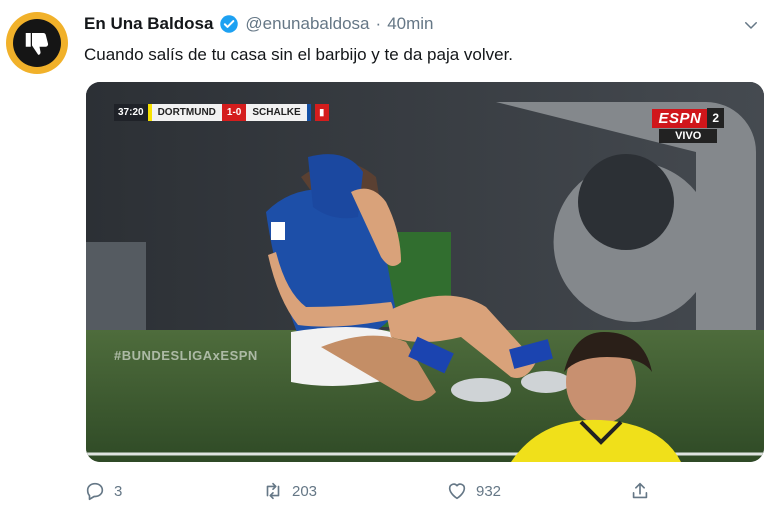  I want to click on tweet-actions: 3 203 932, so click(374, 492).